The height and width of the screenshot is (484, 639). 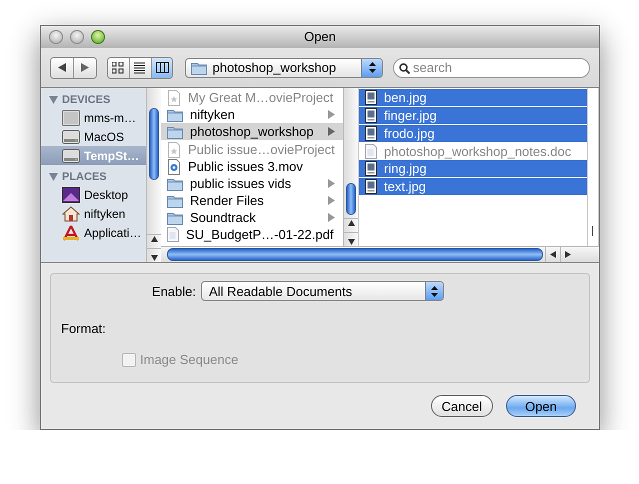 What do you see at coordinates (461, 406) in the screenshot?
I see `dialog-button: Cancel` at bounding box center [461, 406].